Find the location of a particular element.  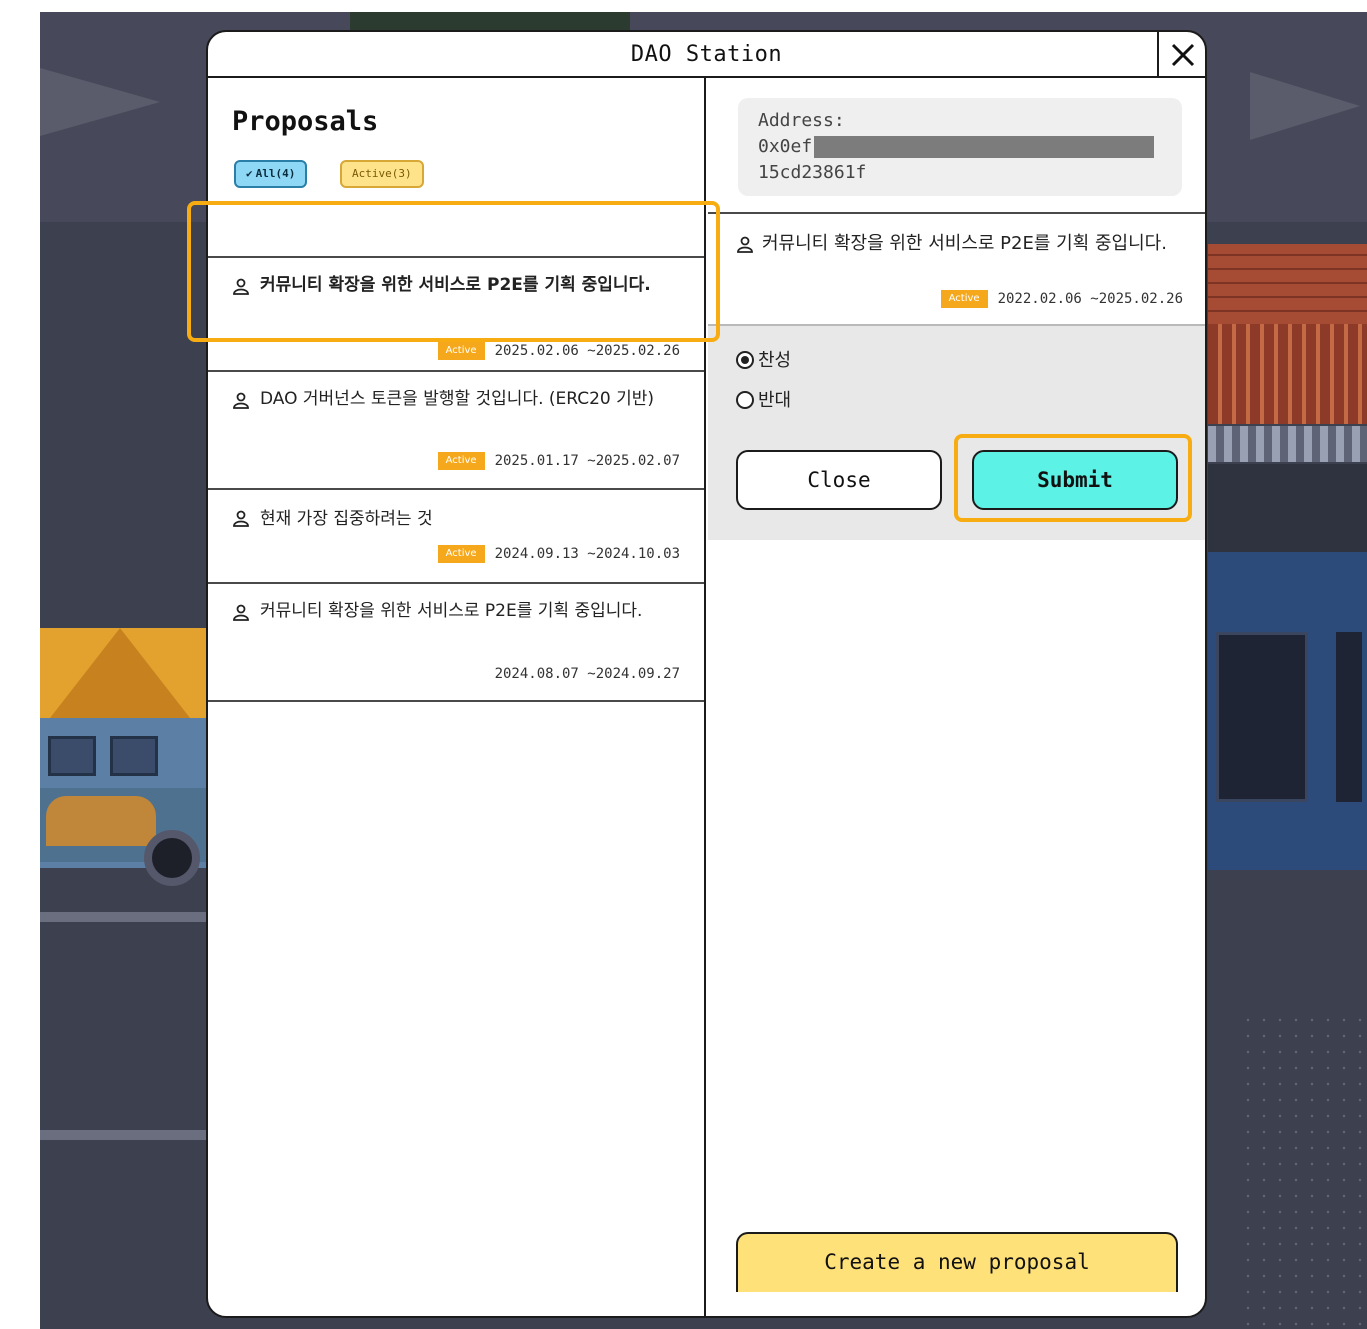

bg-brick-wall is located at coordinates (1287, 284).